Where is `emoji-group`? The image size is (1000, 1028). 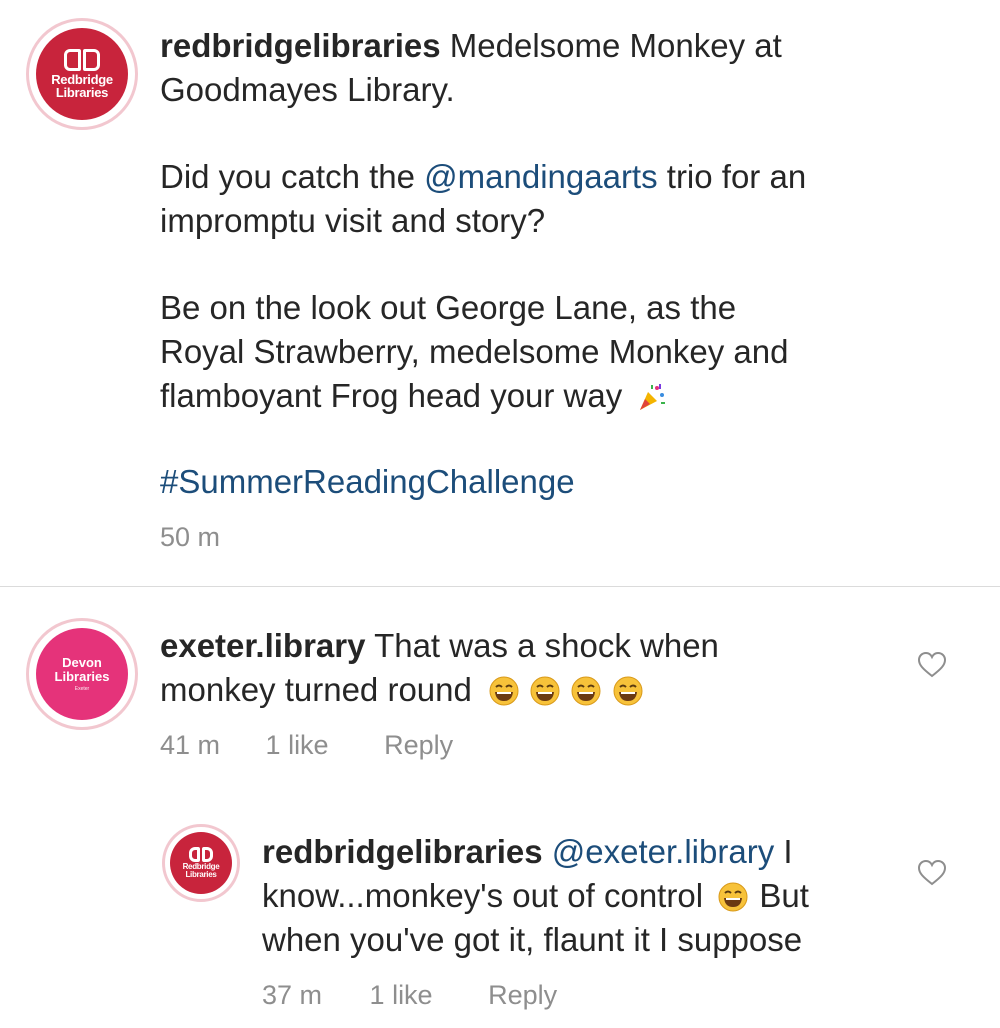
emoji-group is located at coordinates (567, 689).